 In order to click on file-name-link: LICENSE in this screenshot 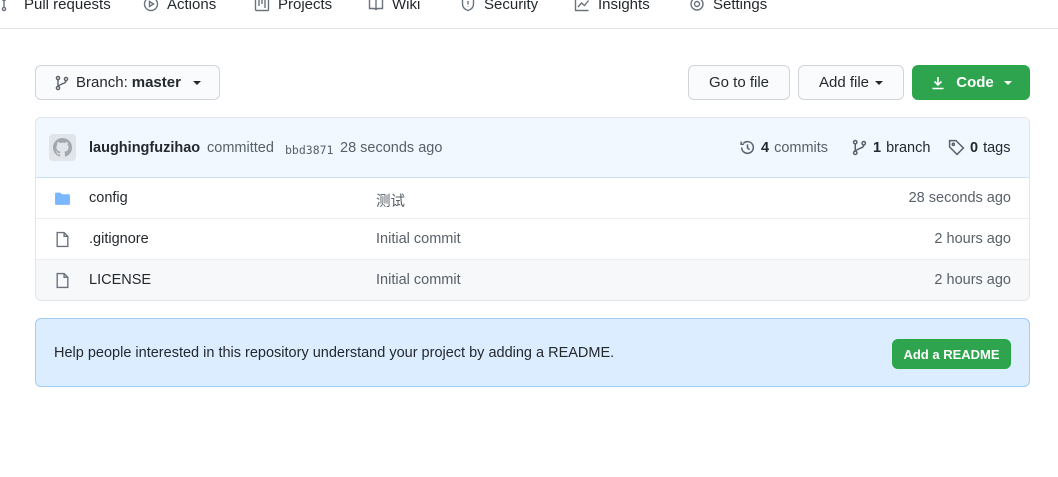, I will do `click(120, 280)`.